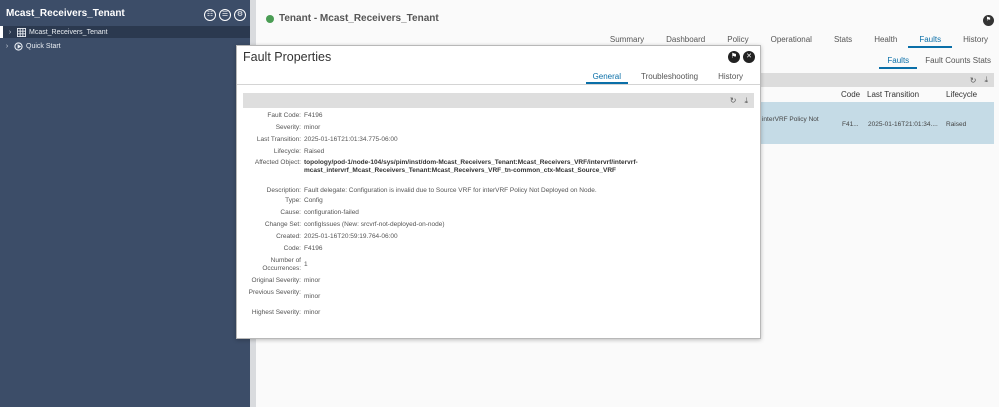 This screenshot has height=407, width=999. What do you see at coordinates (351, 236) in the screenshot?
I see `property-value: 2025-01-16T20:59:19.764-06:00` at bounding box center [351, 236].